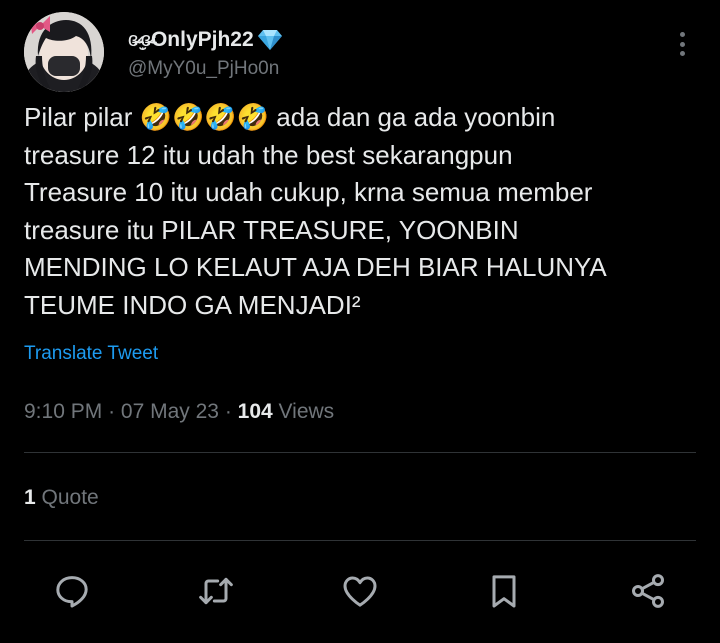 Image resolution: width=720 pixels, height=643 pixels. Describe the element at coordinates (216, 591) in the screenshot. I see `retweet-icon` at that location.